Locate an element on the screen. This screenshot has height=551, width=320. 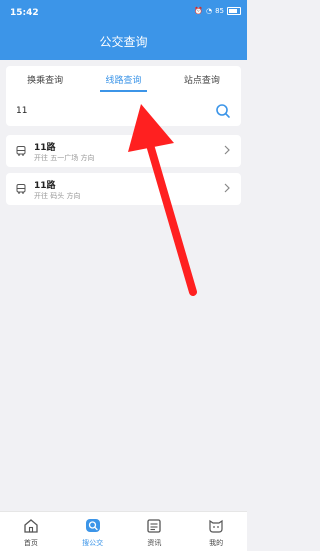
nav-news: 资讯 is located at coordinates (155, 531).